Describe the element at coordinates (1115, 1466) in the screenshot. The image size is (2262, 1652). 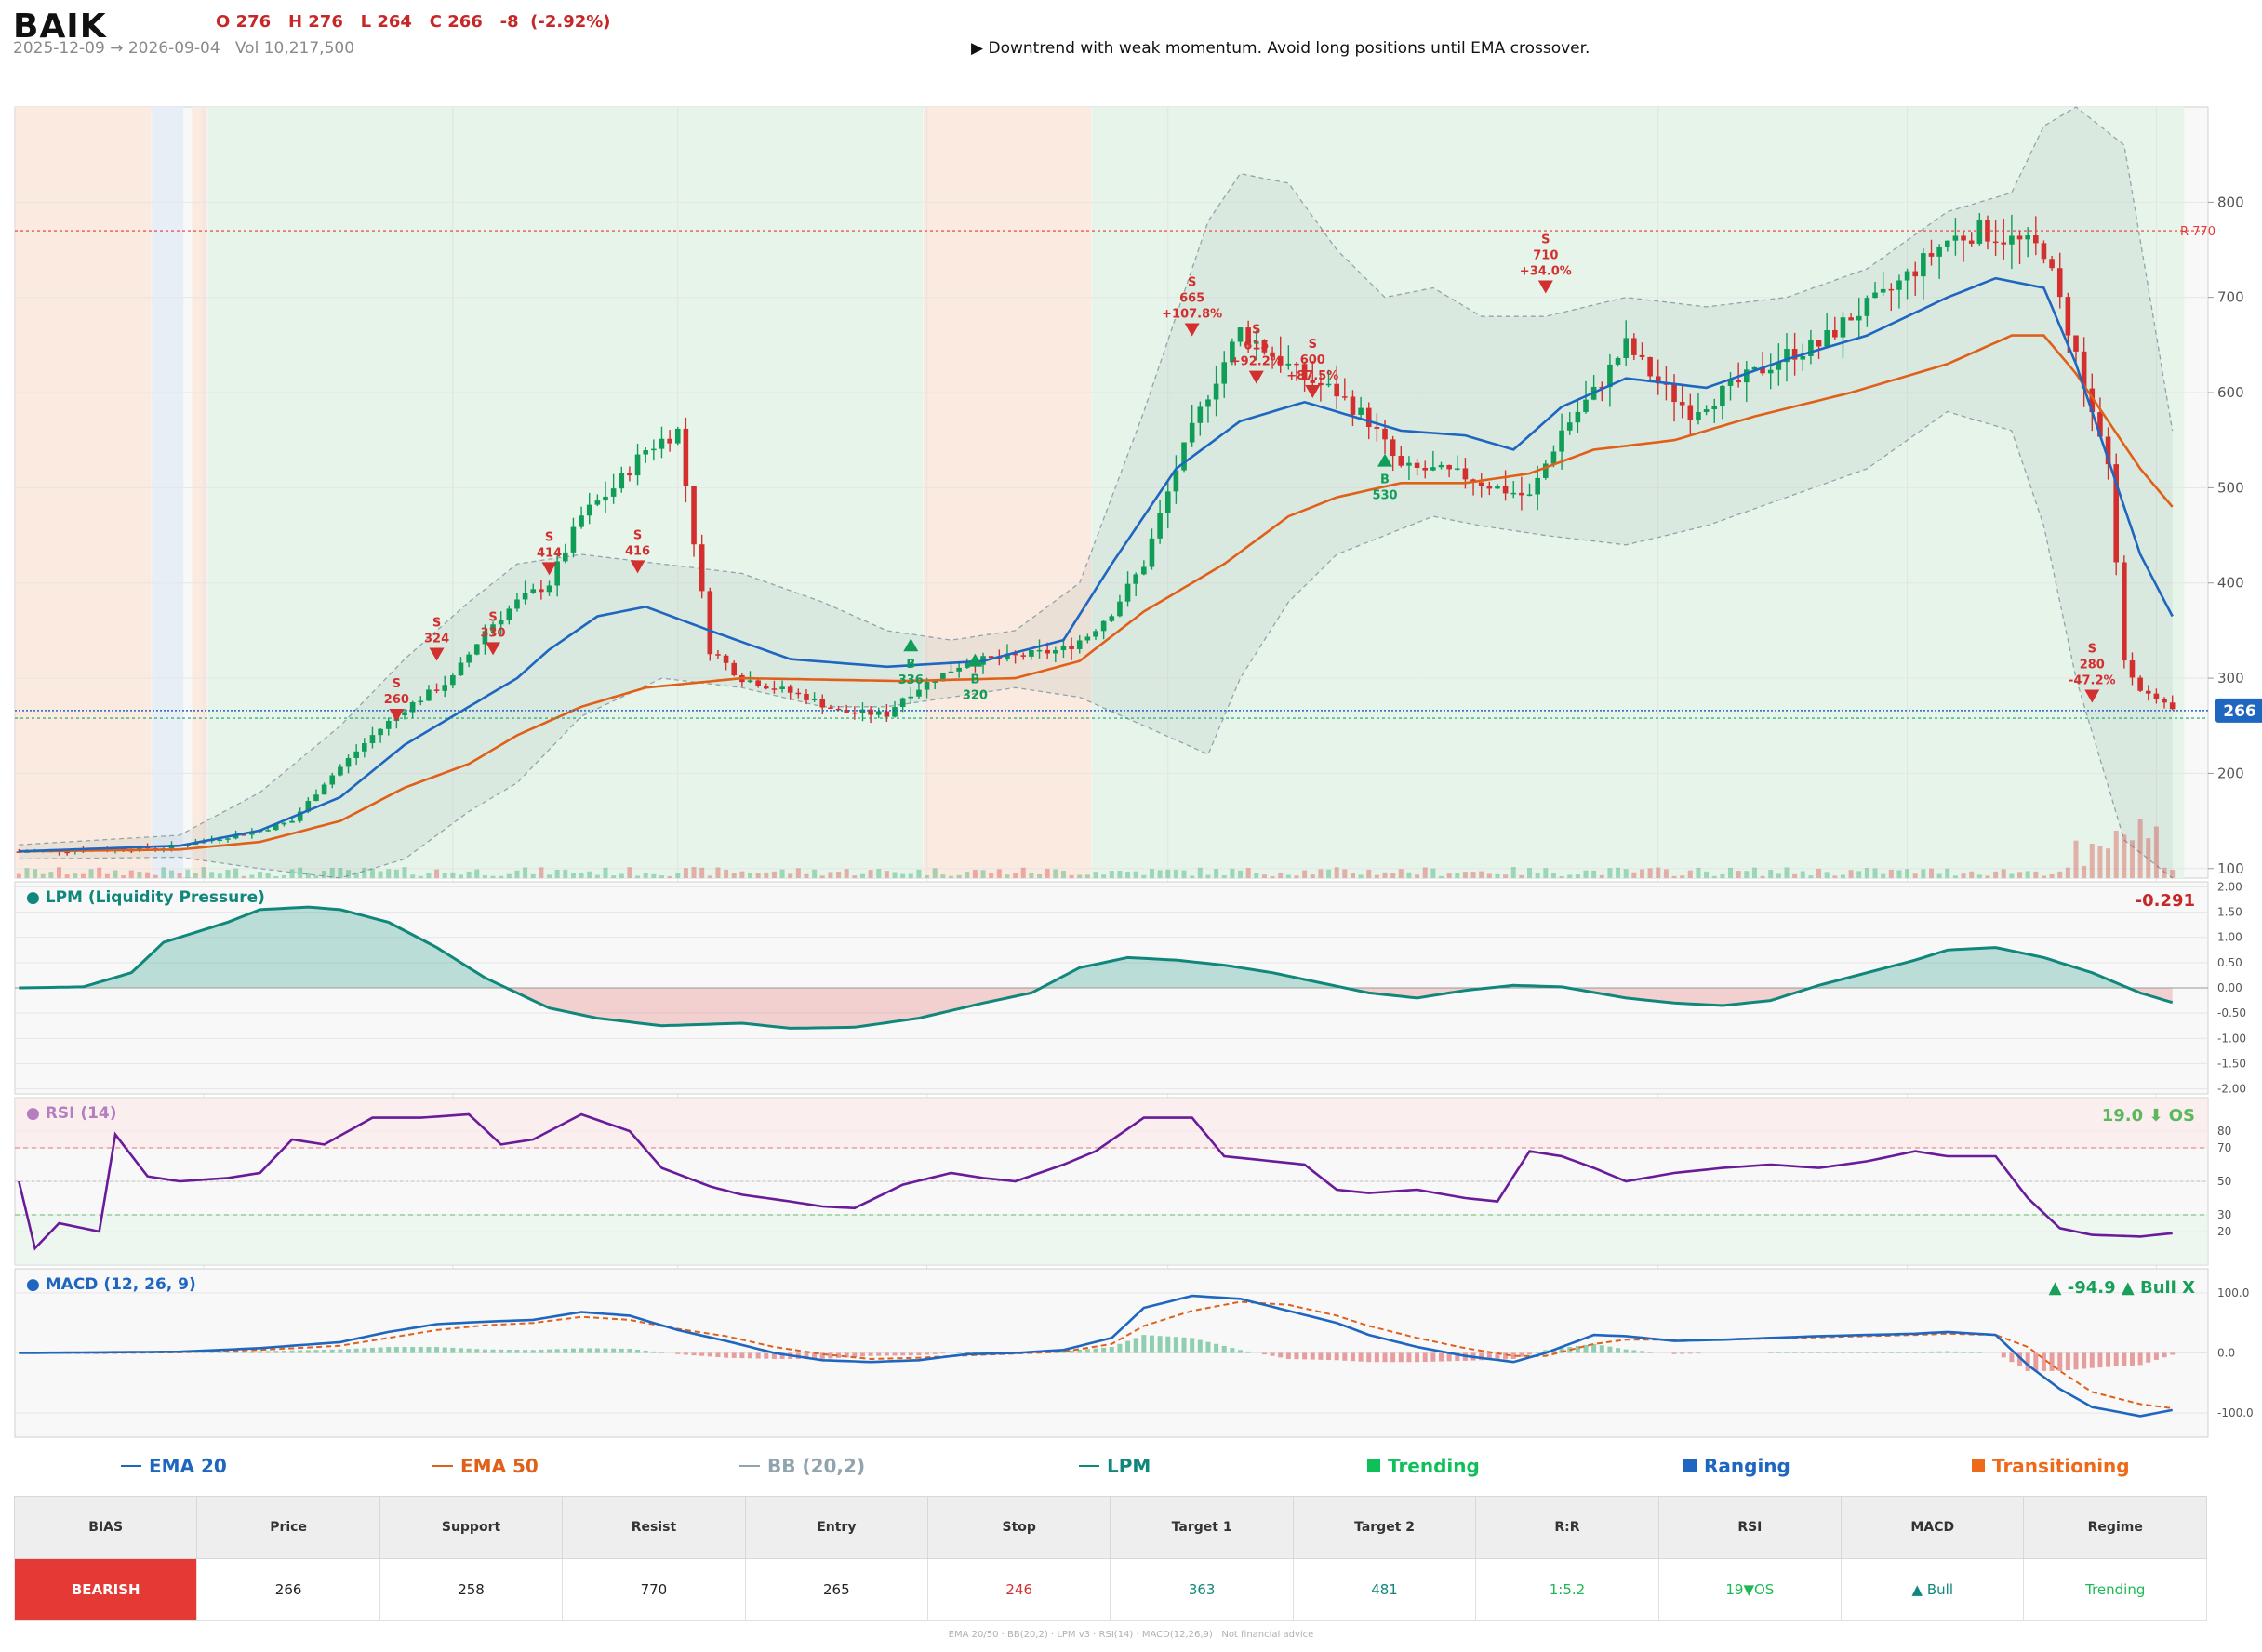
I see `legend-item: LPM` at that location.